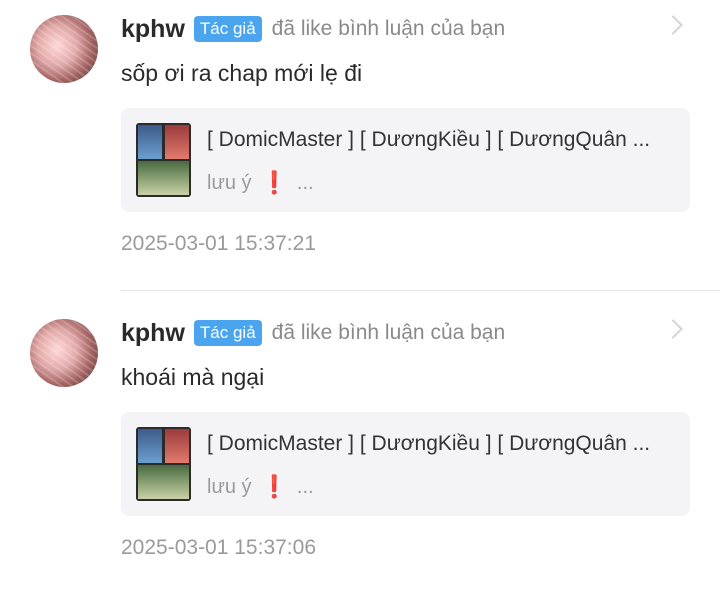  What do you see at coordinates (242, 73) in the screenshot?
I see `comment-text: sốp ơi ra chap mới lẹ đi` at bounding box center [242, 73].